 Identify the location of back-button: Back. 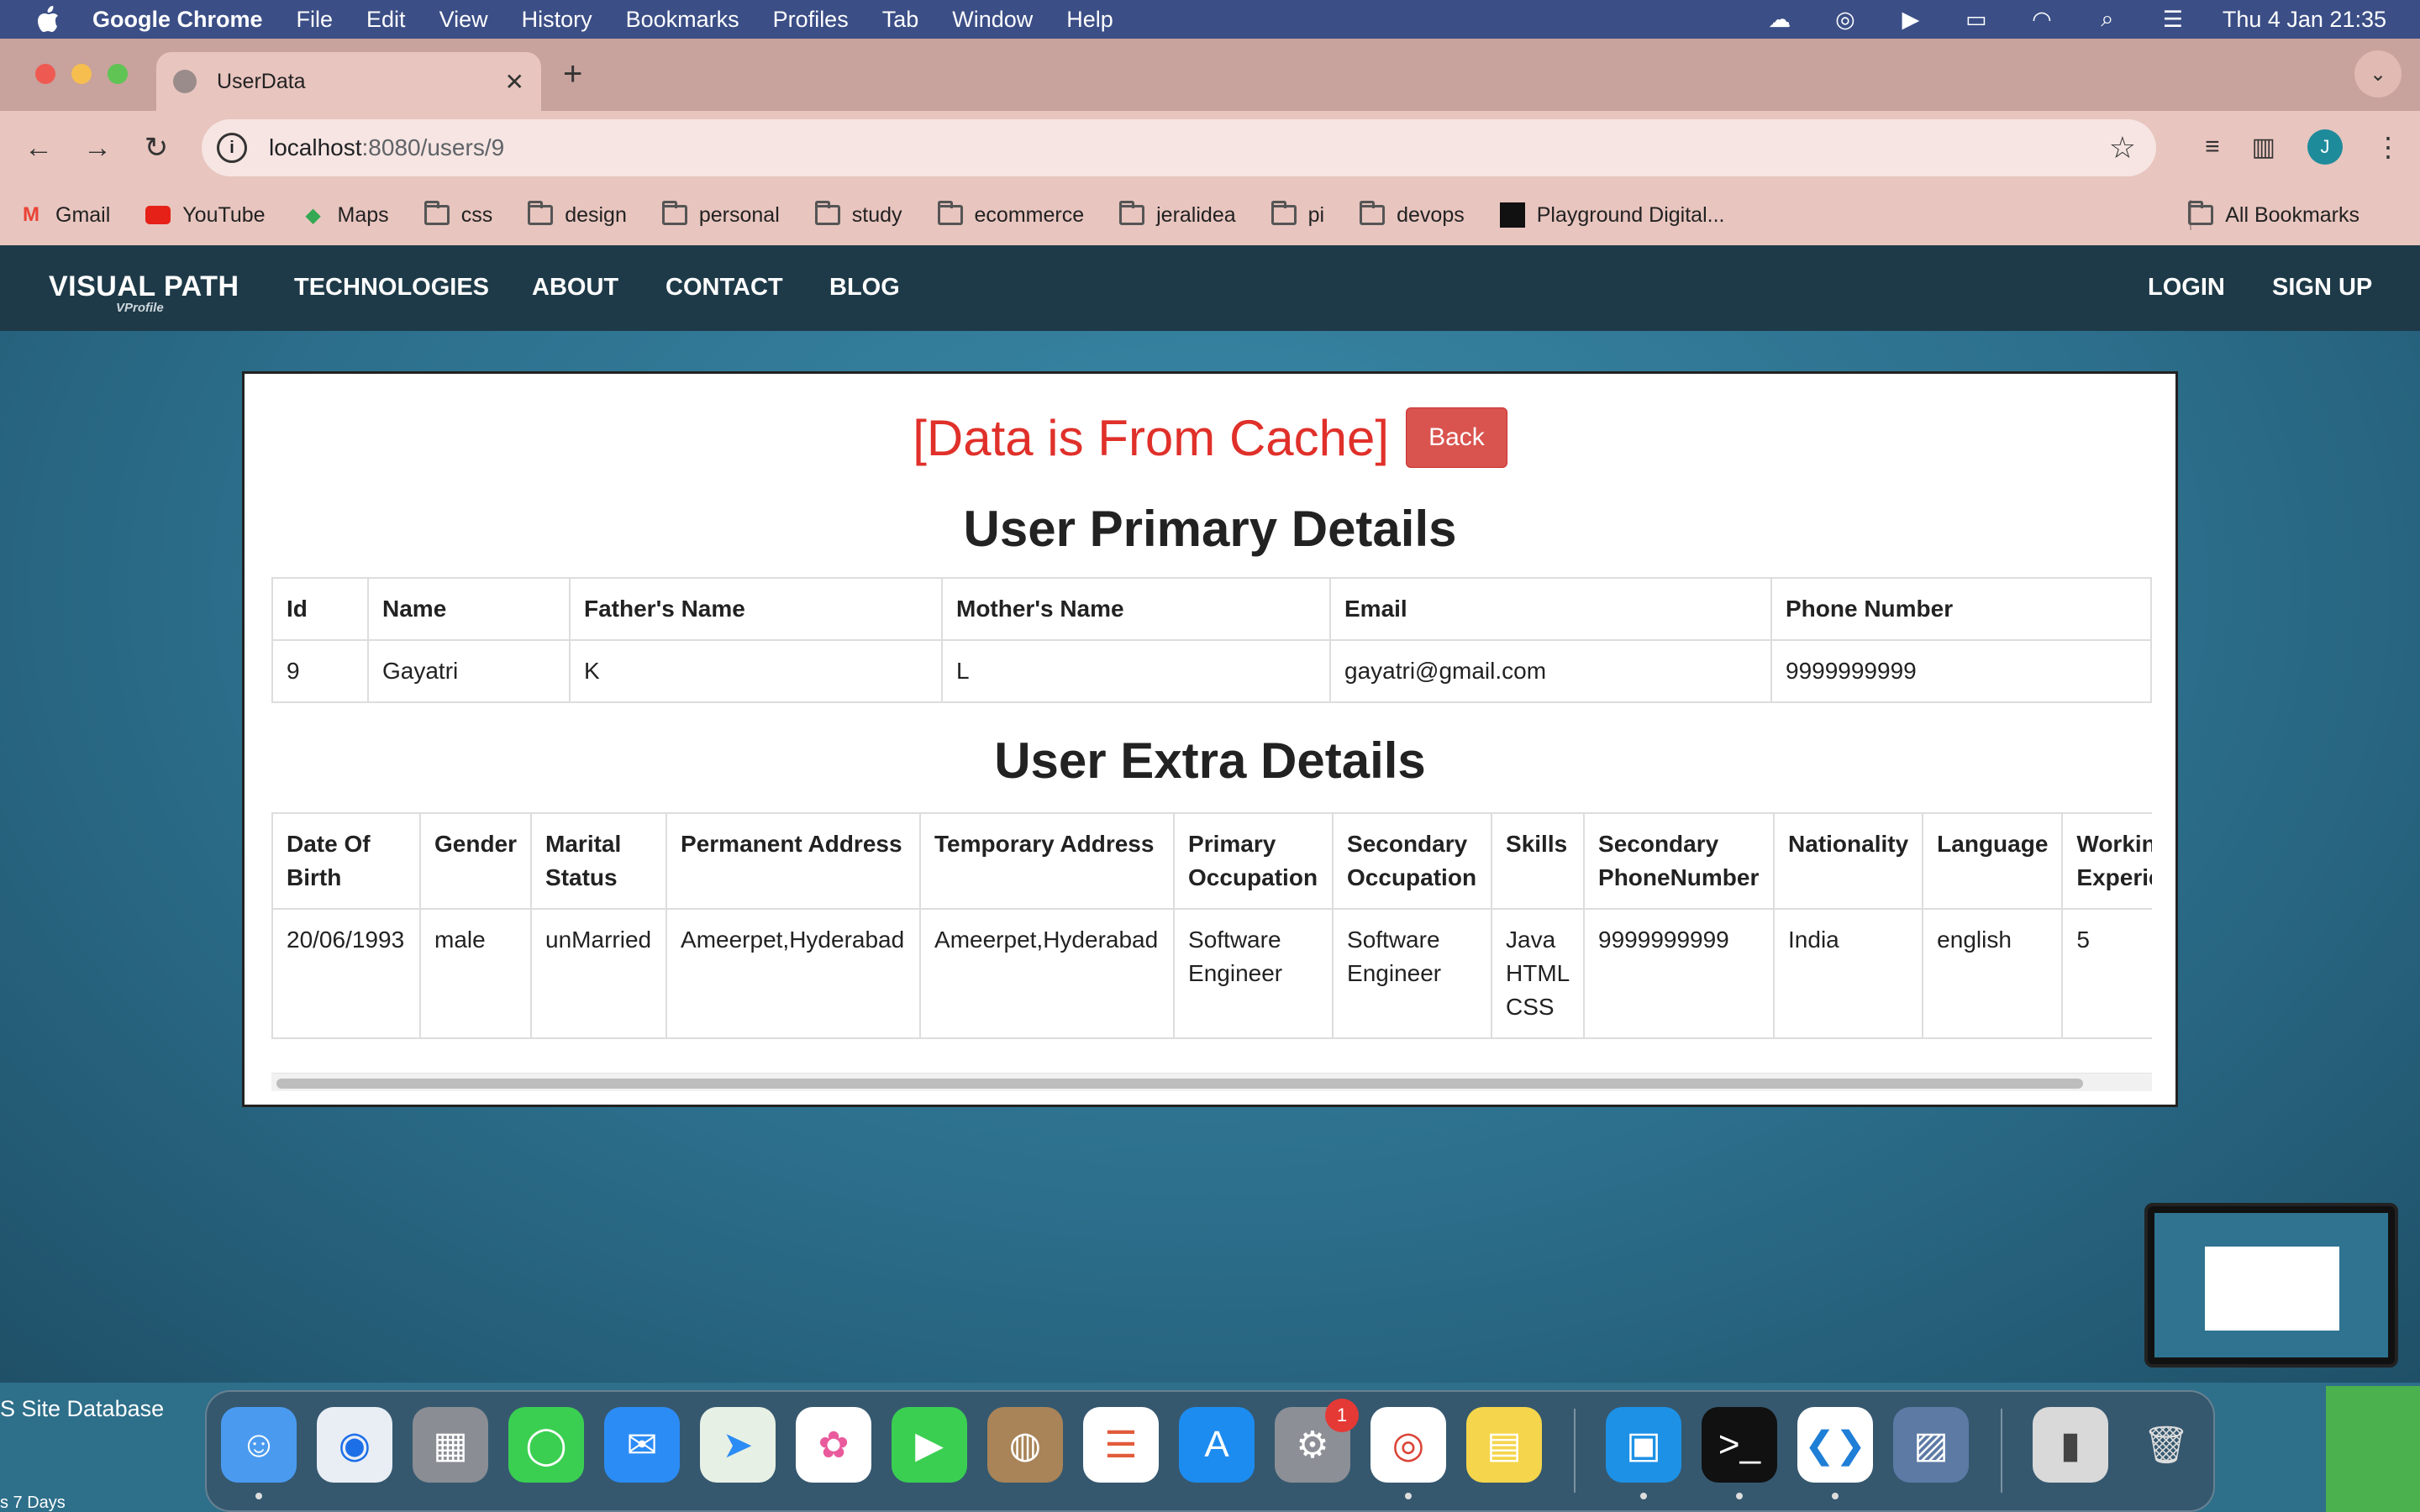
(1456, 437).